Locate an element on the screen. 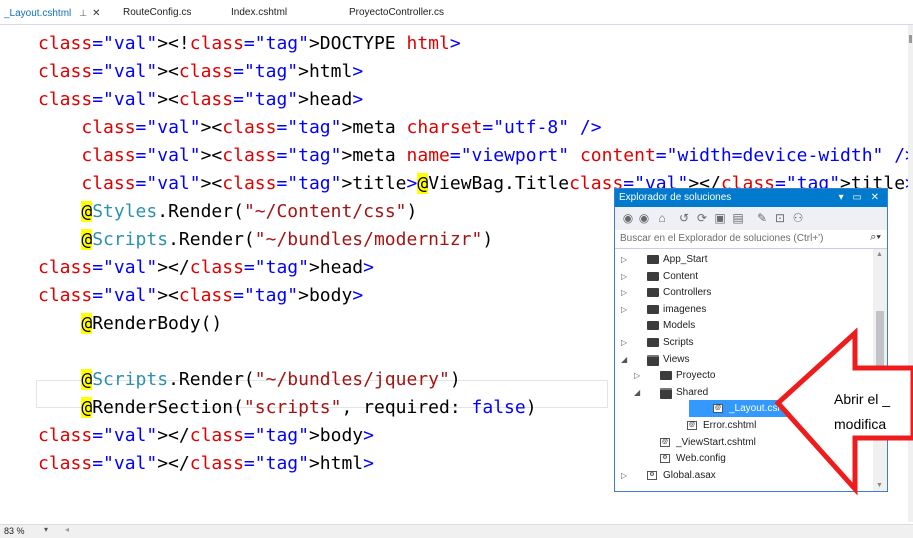 This screenshot has width=913, height=538. back-icon: ◉ is located at coordinates (628, 218).